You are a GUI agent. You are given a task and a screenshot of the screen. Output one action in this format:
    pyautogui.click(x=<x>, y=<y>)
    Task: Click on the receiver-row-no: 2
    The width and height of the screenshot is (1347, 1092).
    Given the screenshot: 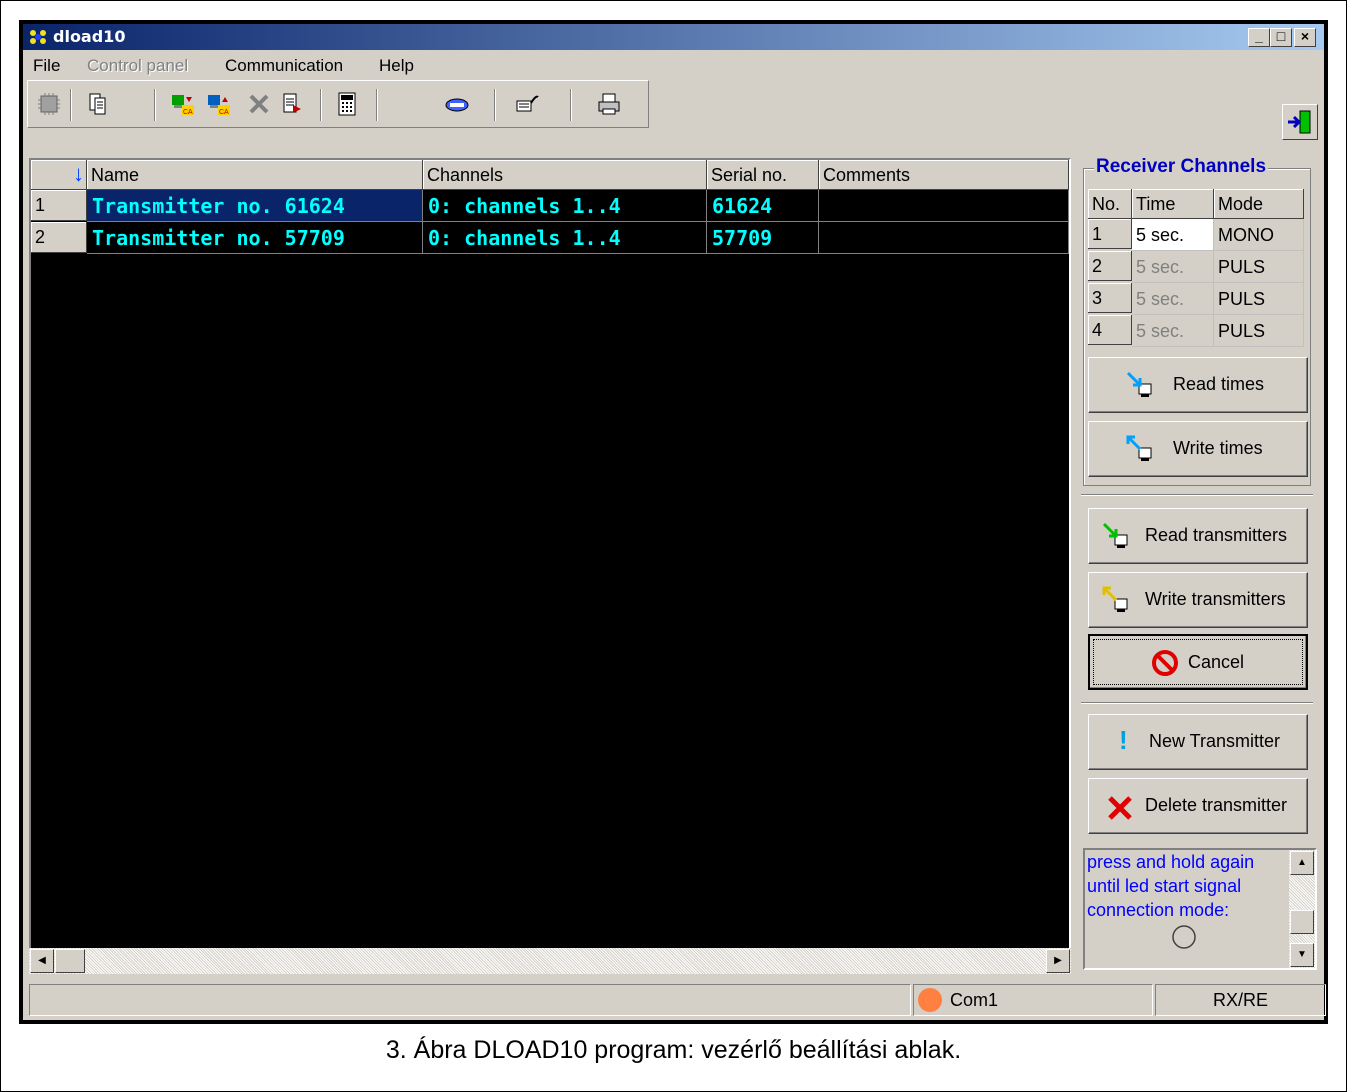 What is the action you would take?
    pyautogui.click(x=1110, y=266)
    